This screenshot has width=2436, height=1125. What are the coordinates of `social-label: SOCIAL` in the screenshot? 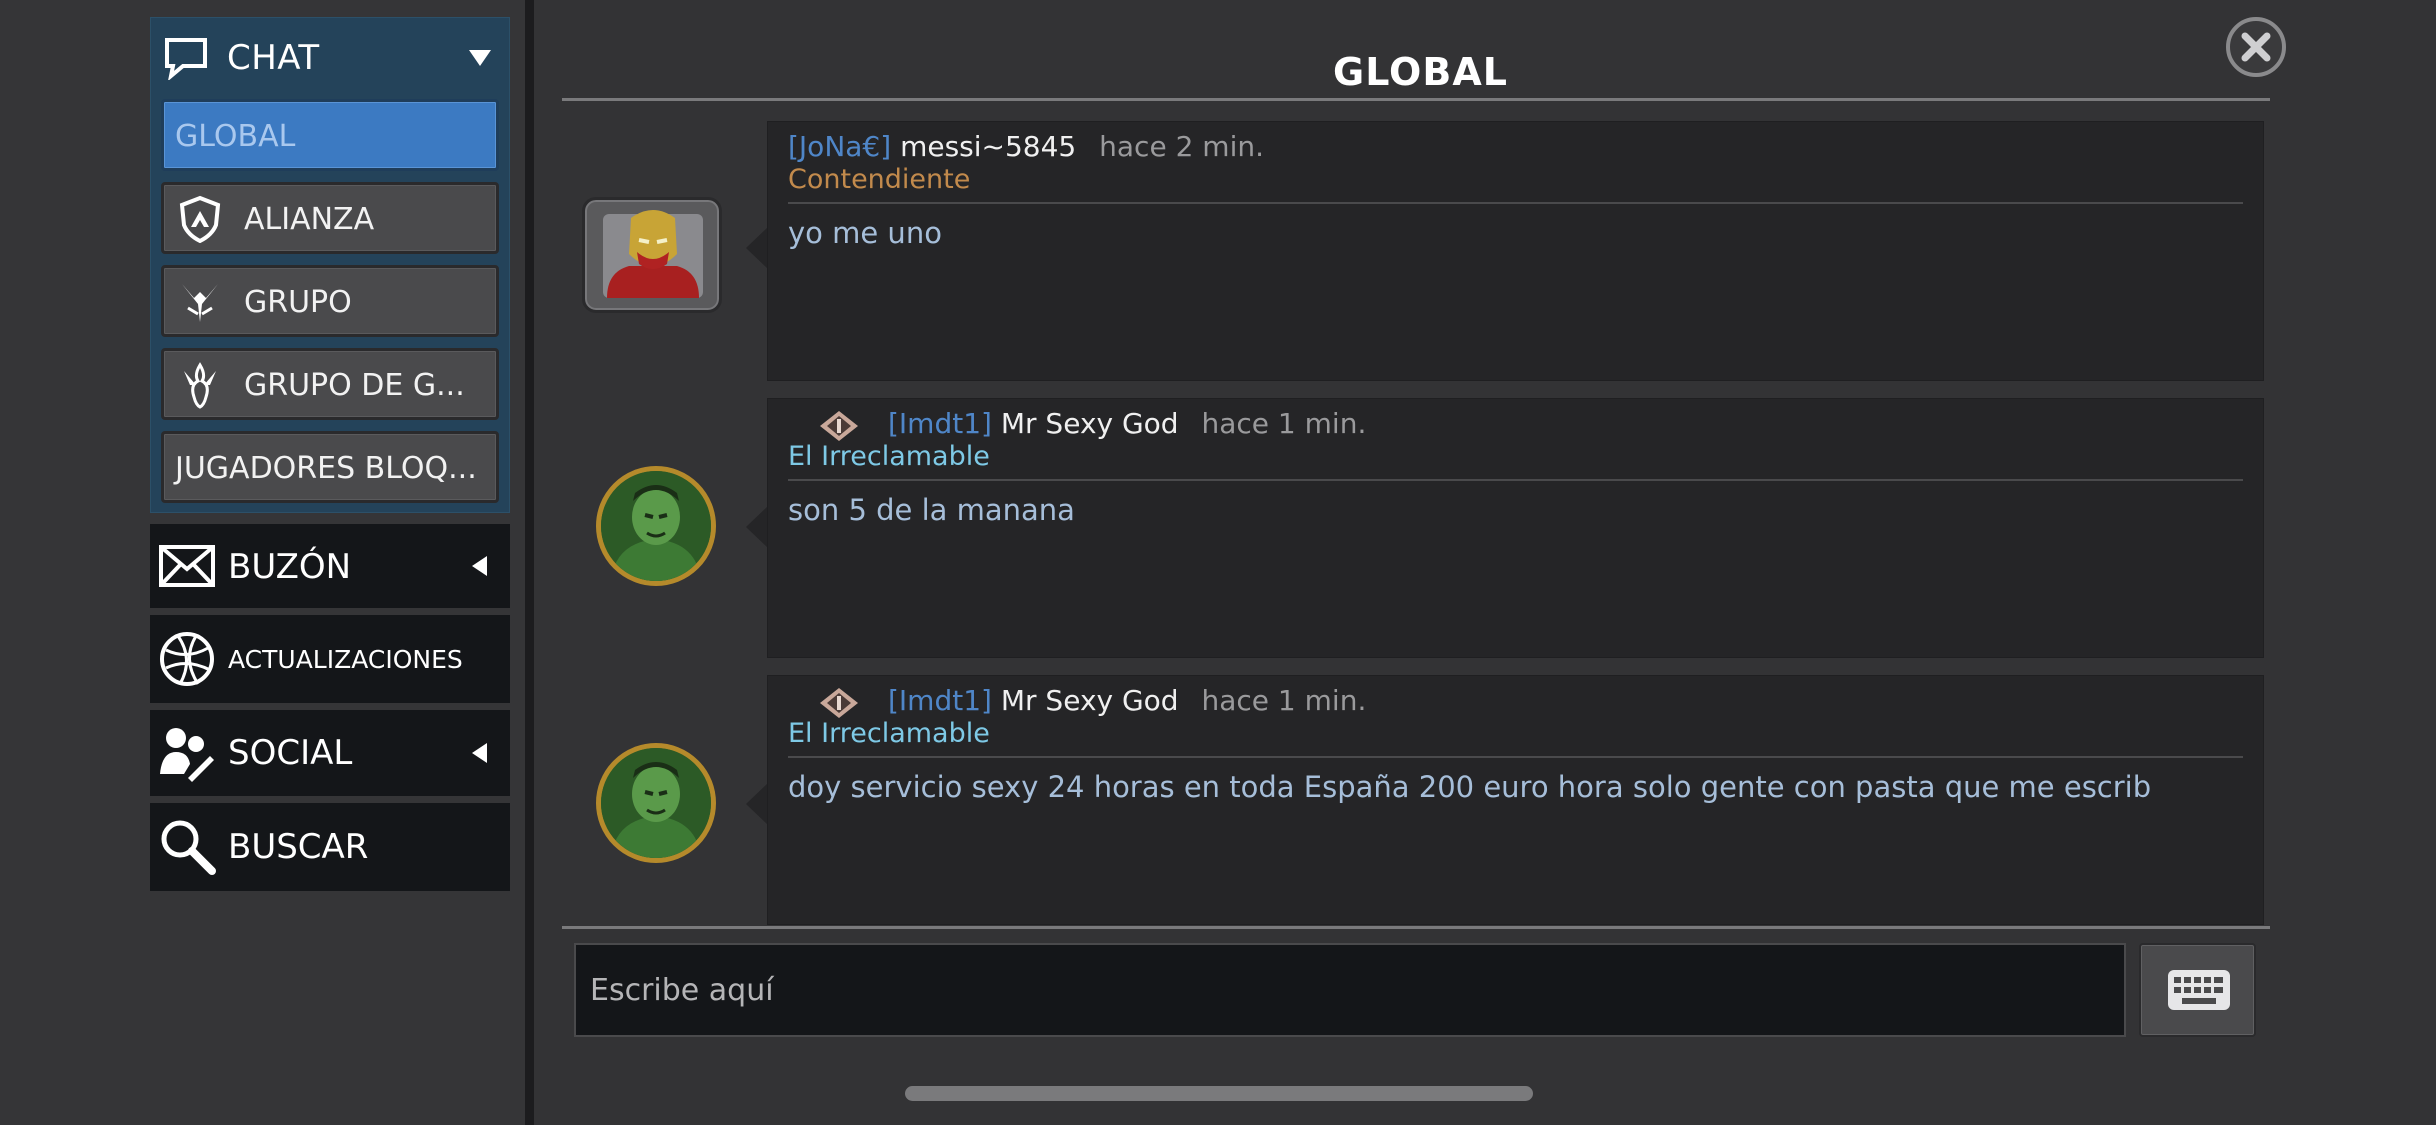 It's located at (290, 753).